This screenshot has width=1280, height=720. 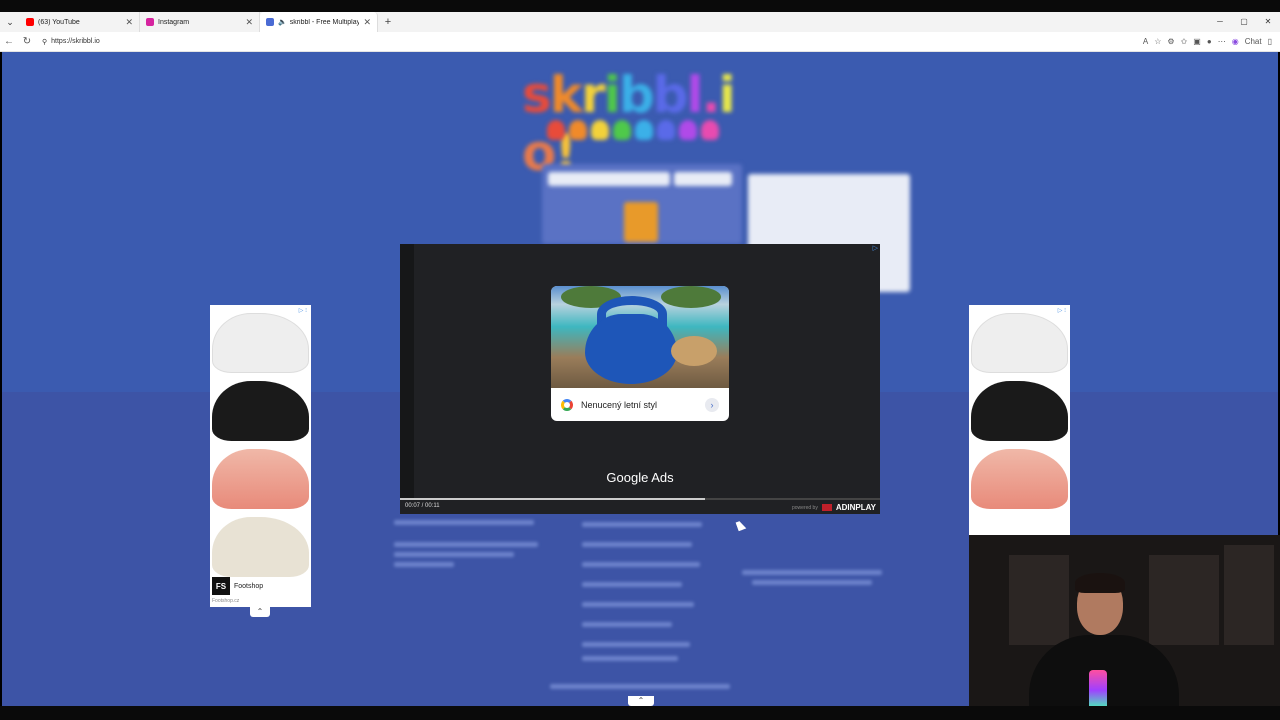 I want to click on side-ad-left: ▷ ⁝ FS Footshop Footshop.cz, so click(x=260, y=456).